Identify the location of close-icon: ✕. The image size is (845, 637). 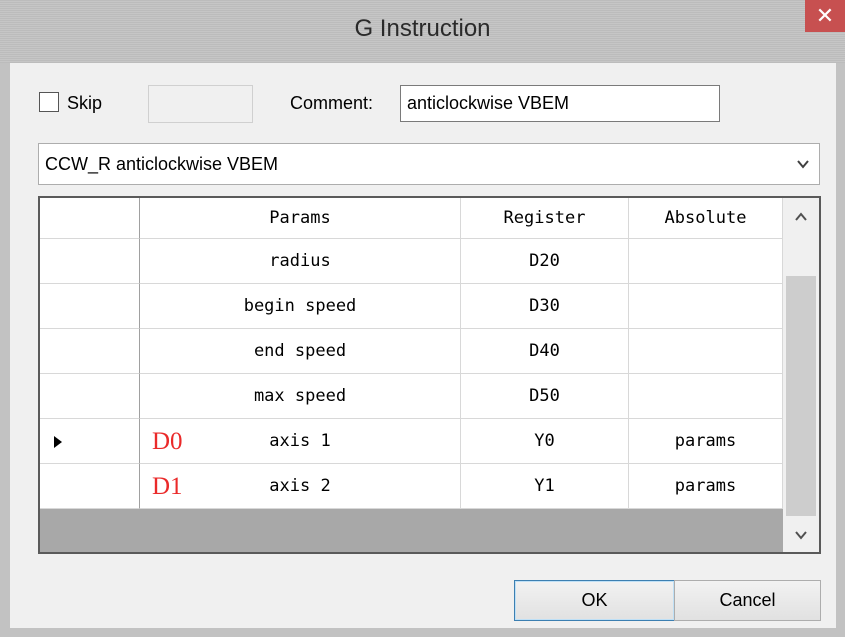
(825, 15).